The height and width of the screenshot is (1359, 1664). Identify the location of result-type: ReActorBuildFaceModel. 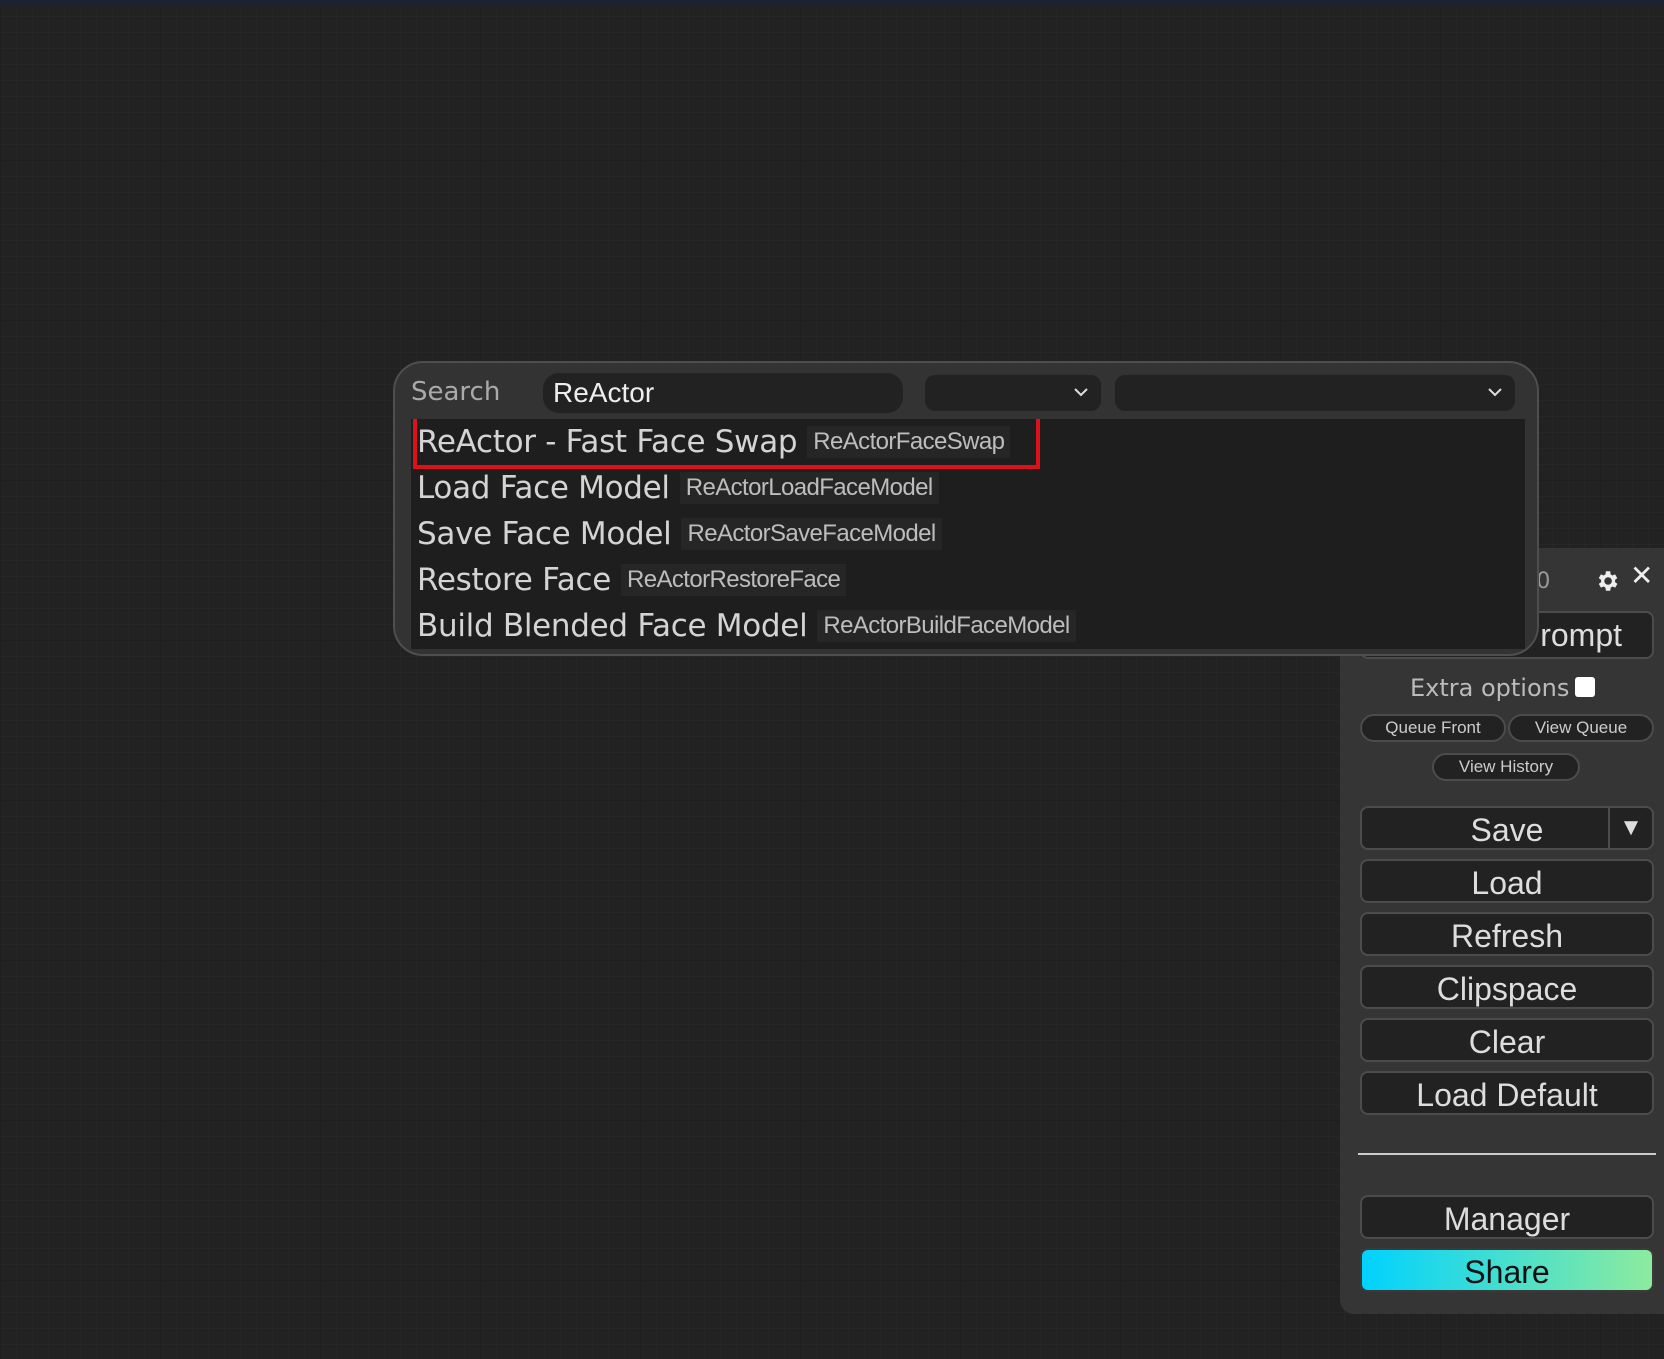
(946, 626).